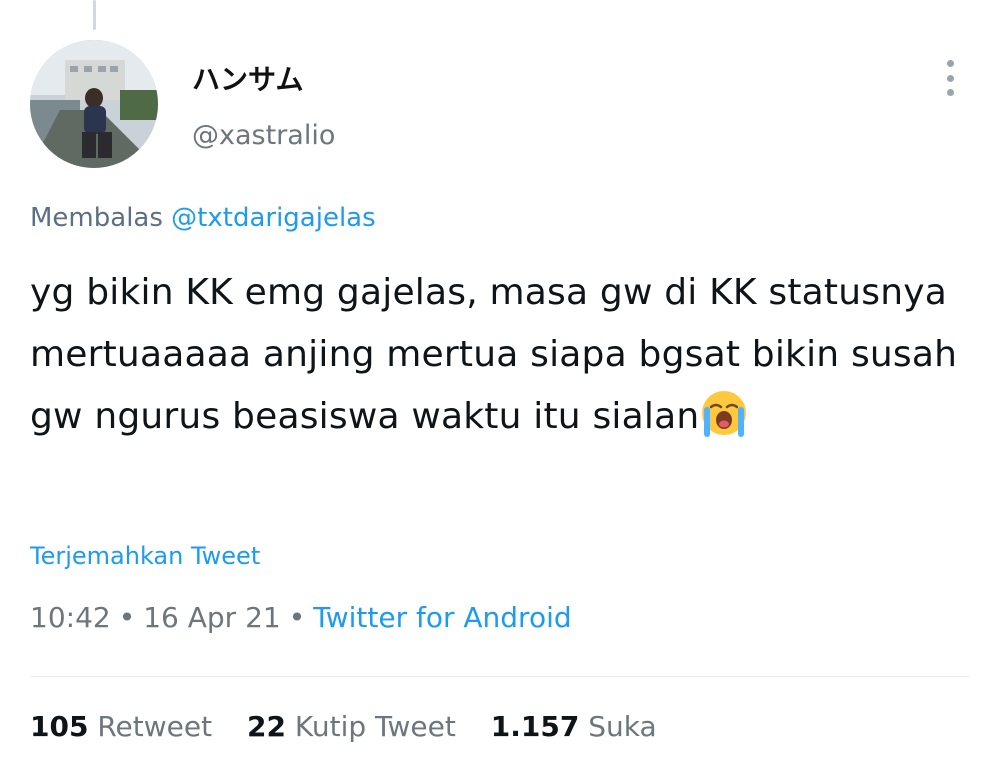 The height and width of the screenshot is (776, 1000). I want to click on translate-tweet-link: Terjemahkan Tweet, so click(145, 556).